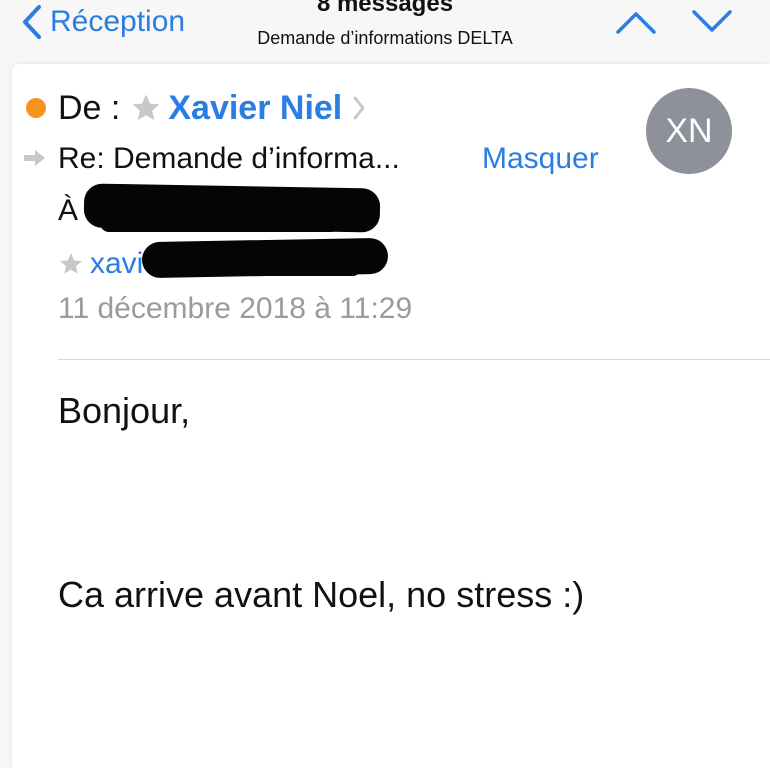 The width and height of the screenshot is (770, 768). Describe the element at coordinates (385, 38) in the screenshot. I see `thread-subject: Demande d’informations DELTA` at that location.